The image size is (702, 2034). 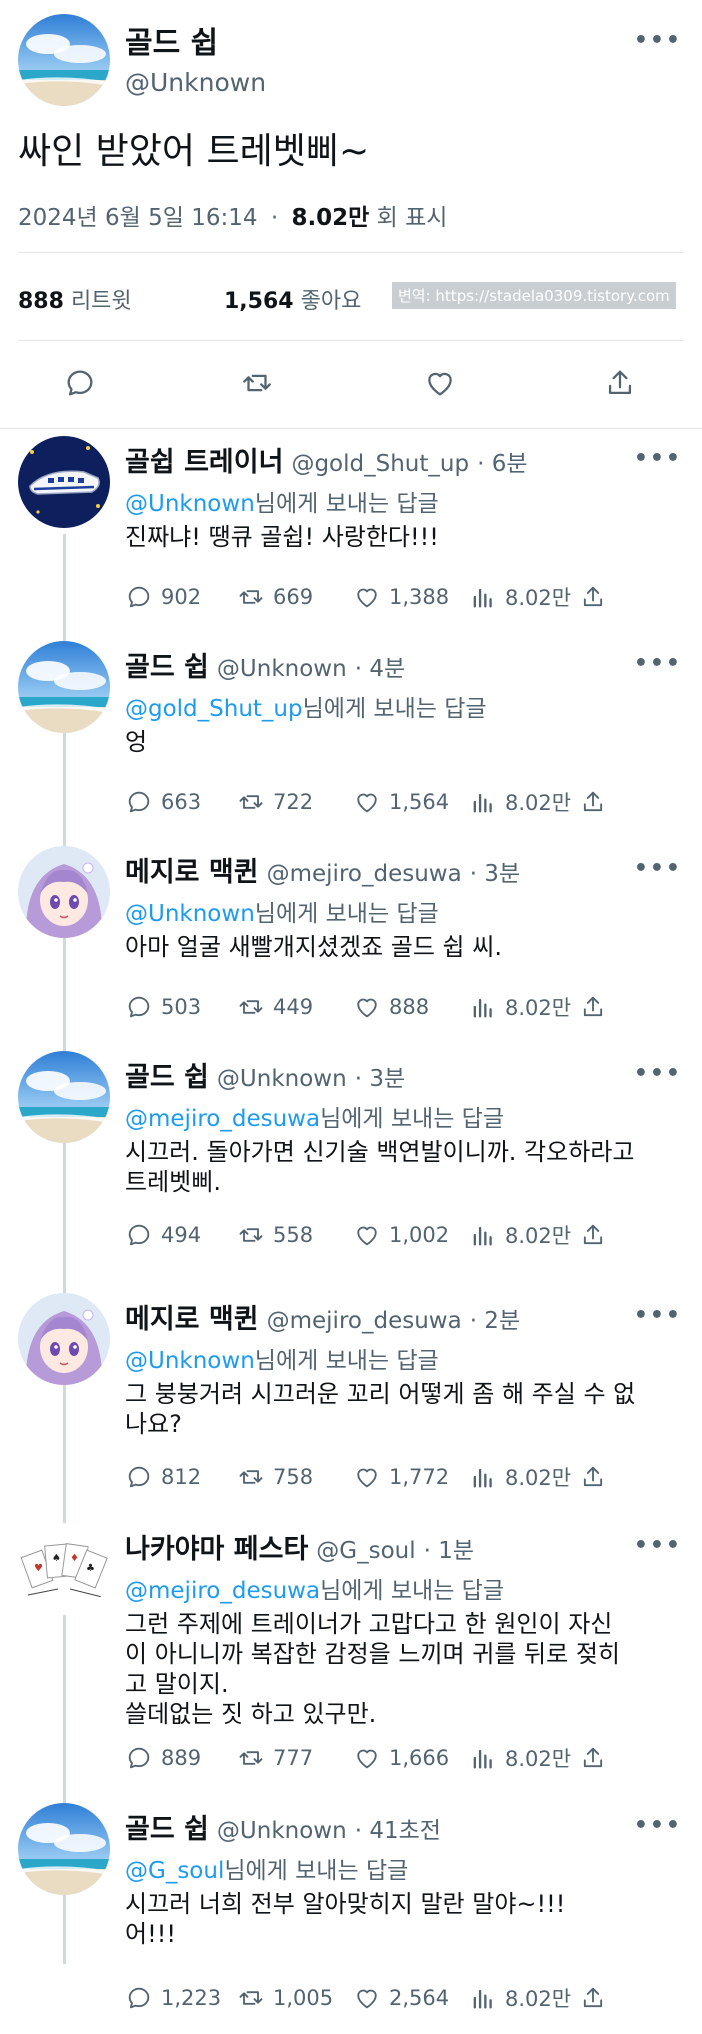 What do you see at coordinates (380, 669) in the screenshot?
I see `reply-timestamp: · 4분` at bounding box center [380, 669].